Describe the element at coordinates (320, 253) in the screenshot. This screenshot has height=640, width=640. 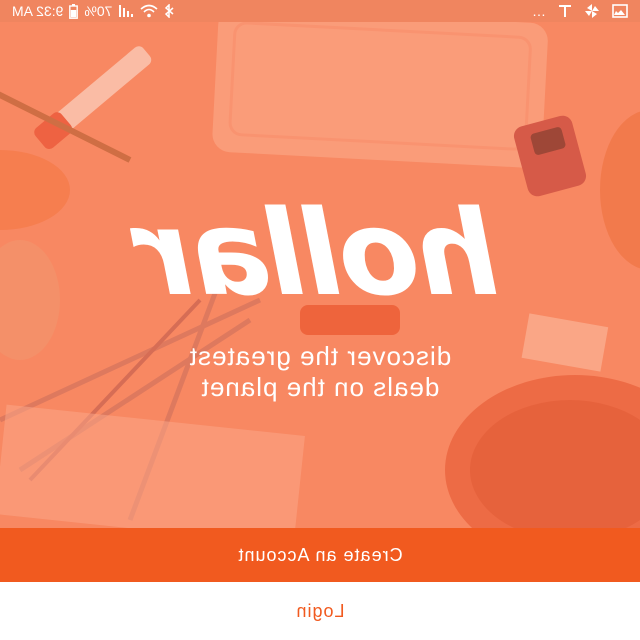
I see `hollar-logo: hollar` at that location.